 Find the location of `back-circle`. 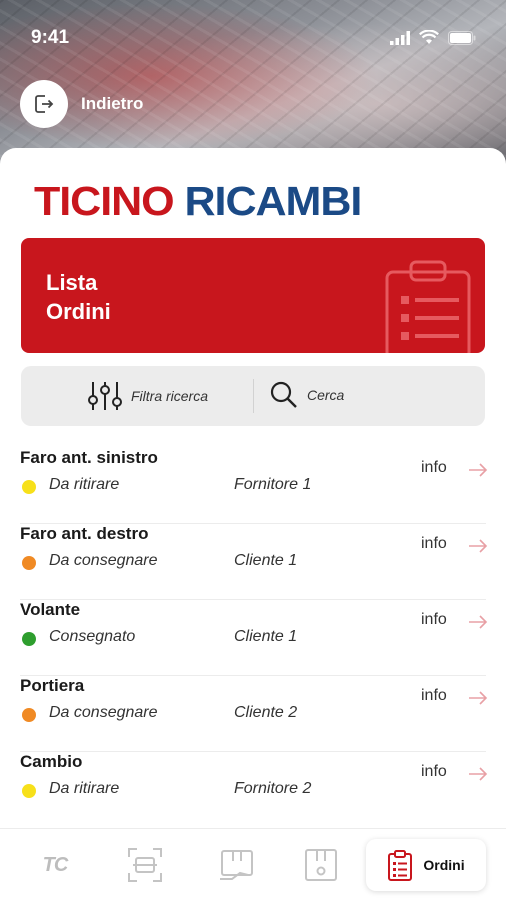

back-circle is located at coordinates (44, 104).